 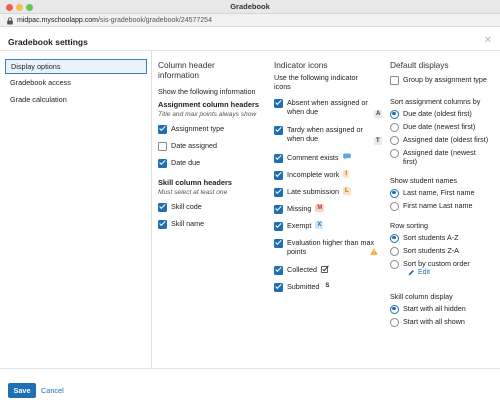 I want to click on radio-label: Sort students A-Z, so click(x=431, y=237).